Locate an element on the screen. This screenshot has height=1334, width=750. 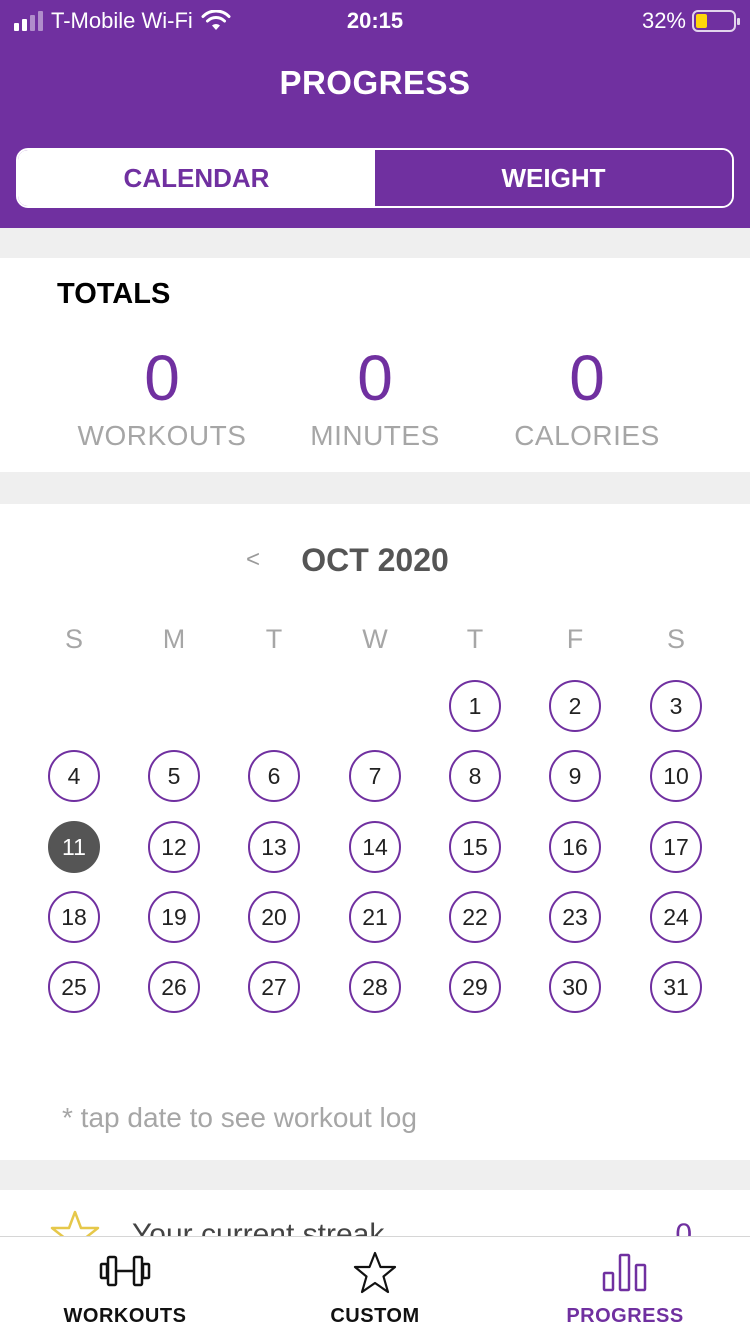
stat-calories: 0 CALORIES is located at coordinates (587, 397).